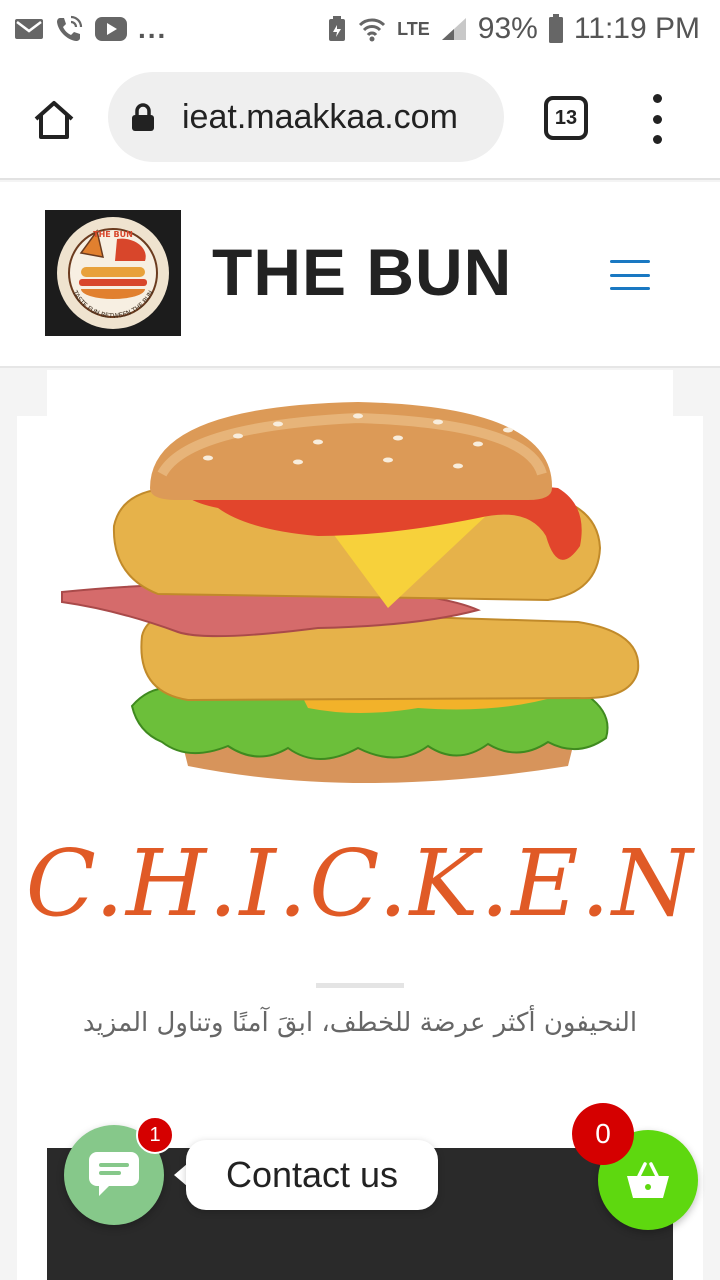 This screenshot has height=1280, width=720. I want to click on site-title: THE BUN, so click(362, 272).